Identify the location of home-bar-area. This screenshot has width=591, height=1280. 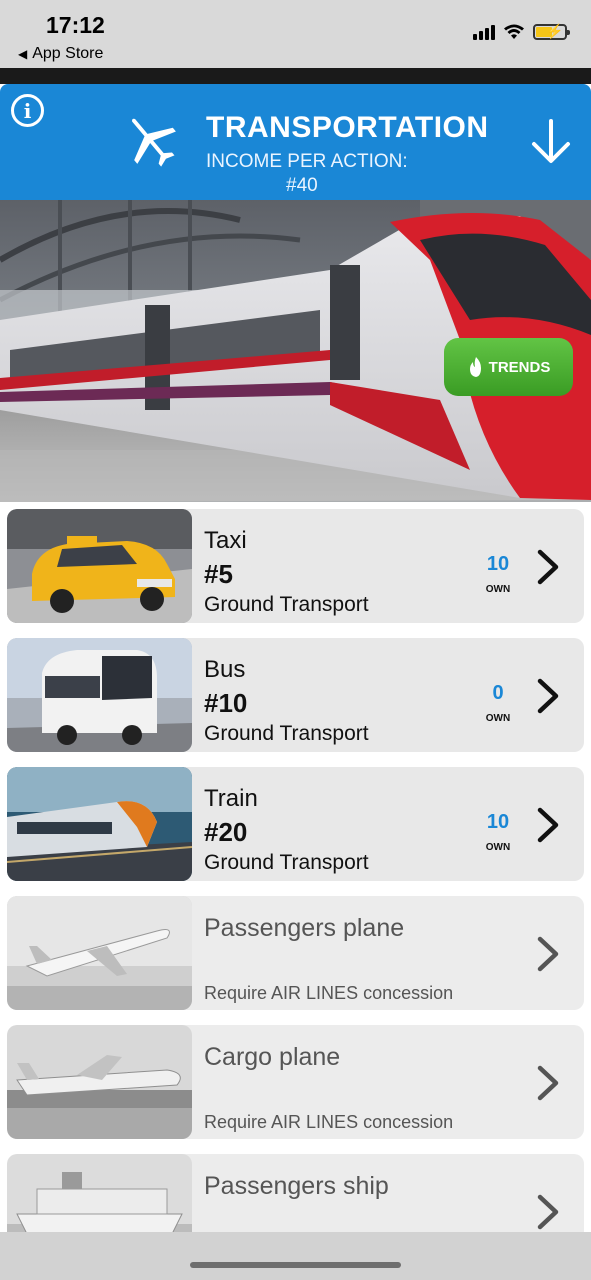
(295, 1256).